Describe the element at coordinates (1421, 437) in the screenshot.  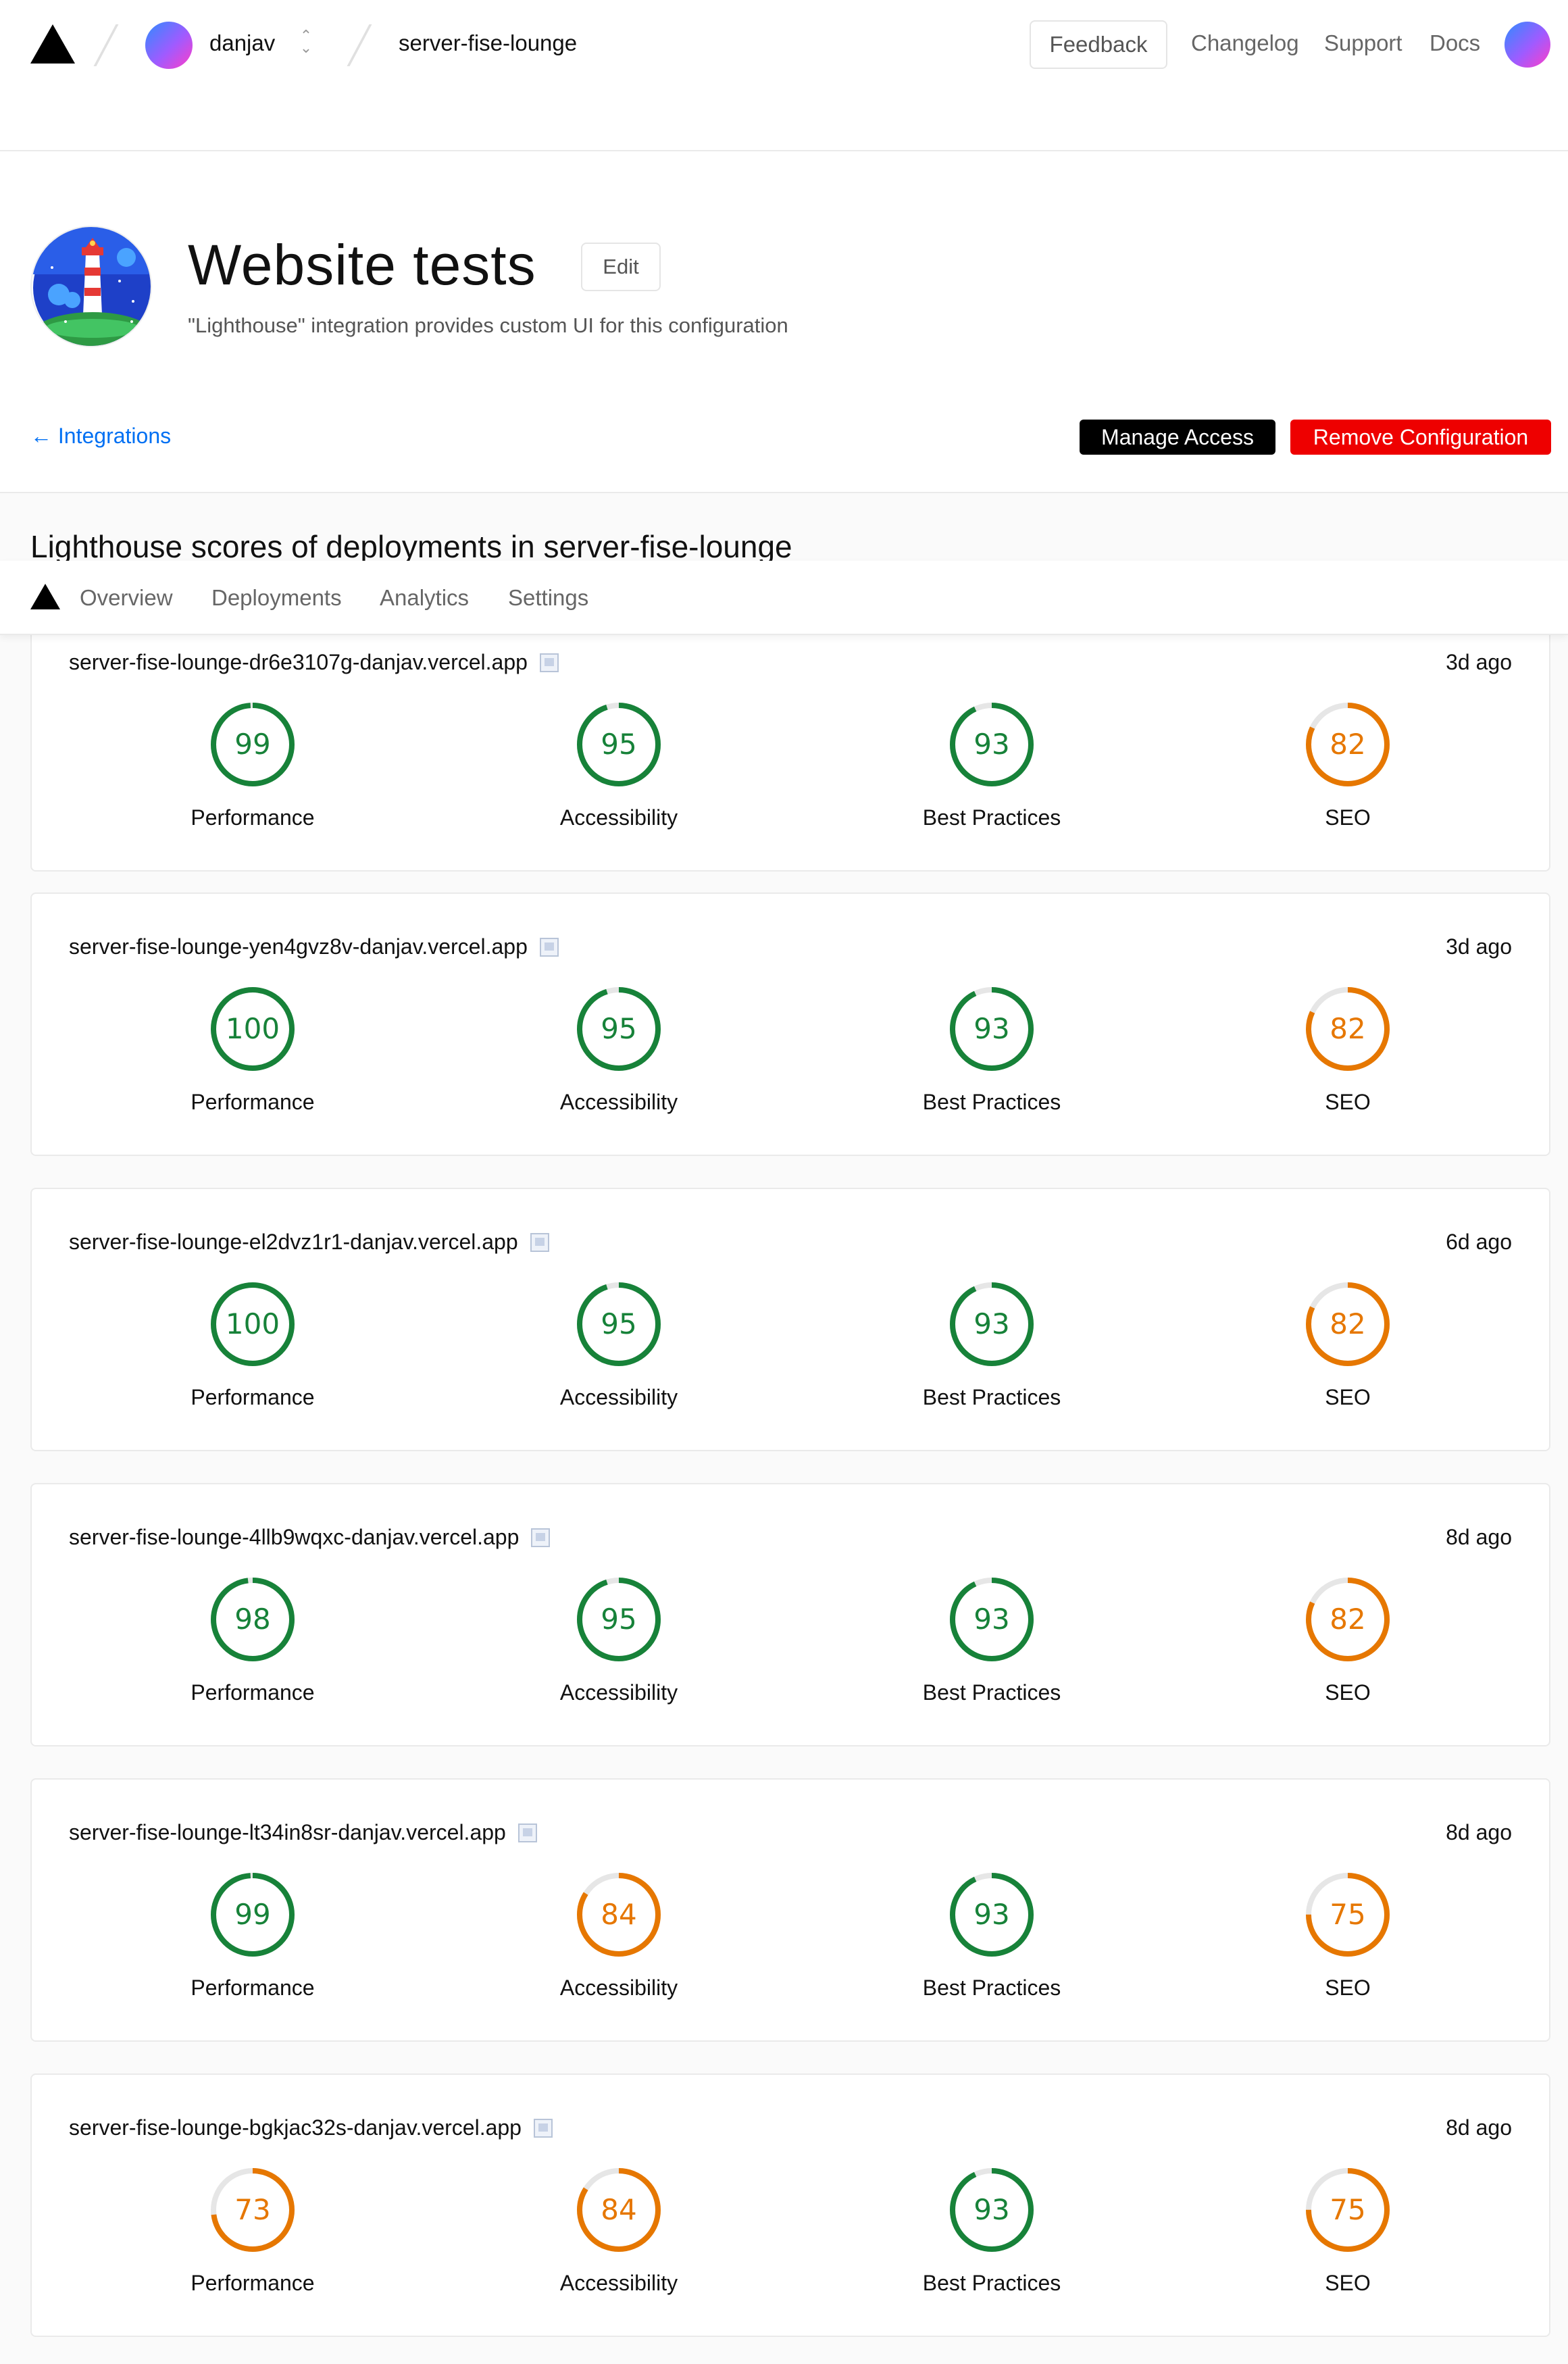
I see `remove-configuration-button: Remove Configuration` at that location.